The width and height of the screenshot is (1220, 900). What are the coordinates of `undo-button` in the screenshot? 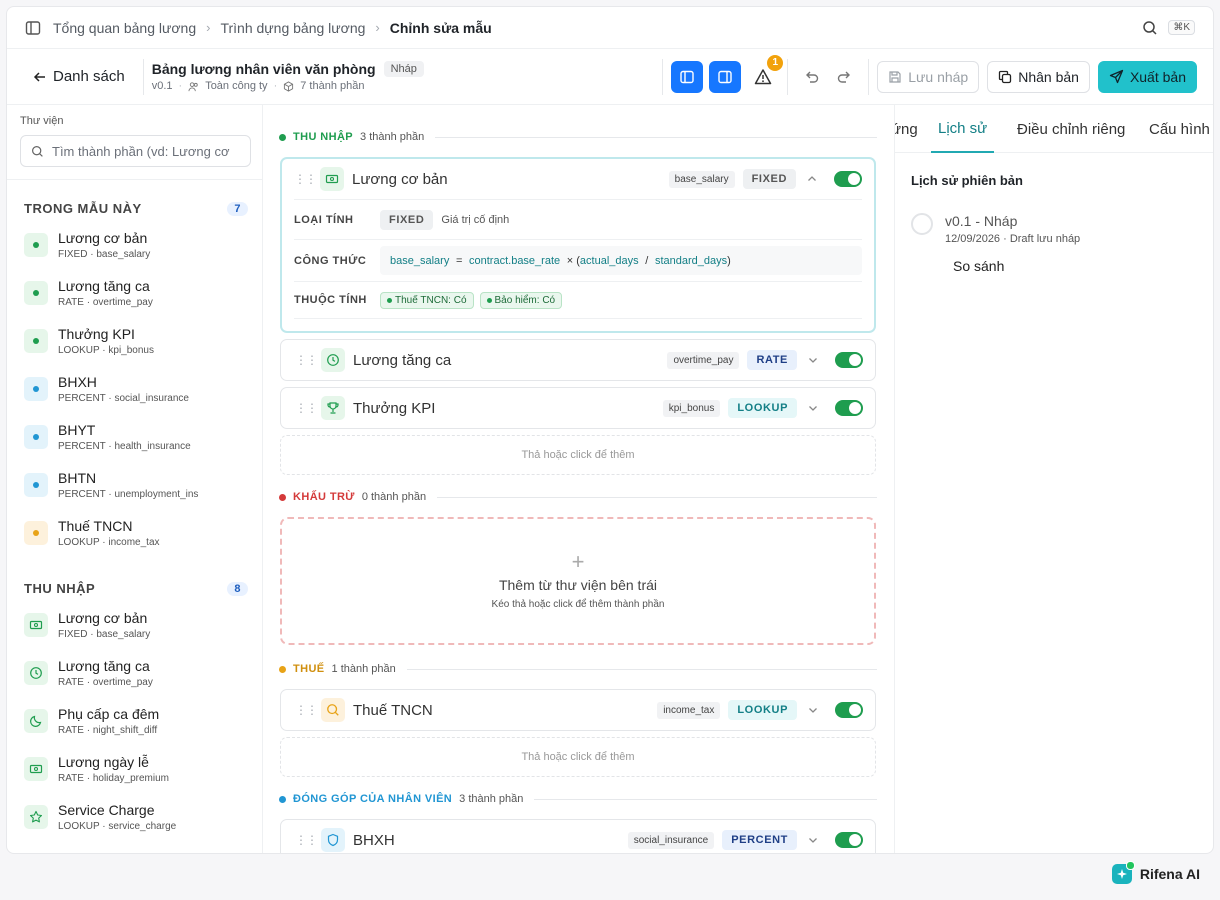 It's located at (812, 77).